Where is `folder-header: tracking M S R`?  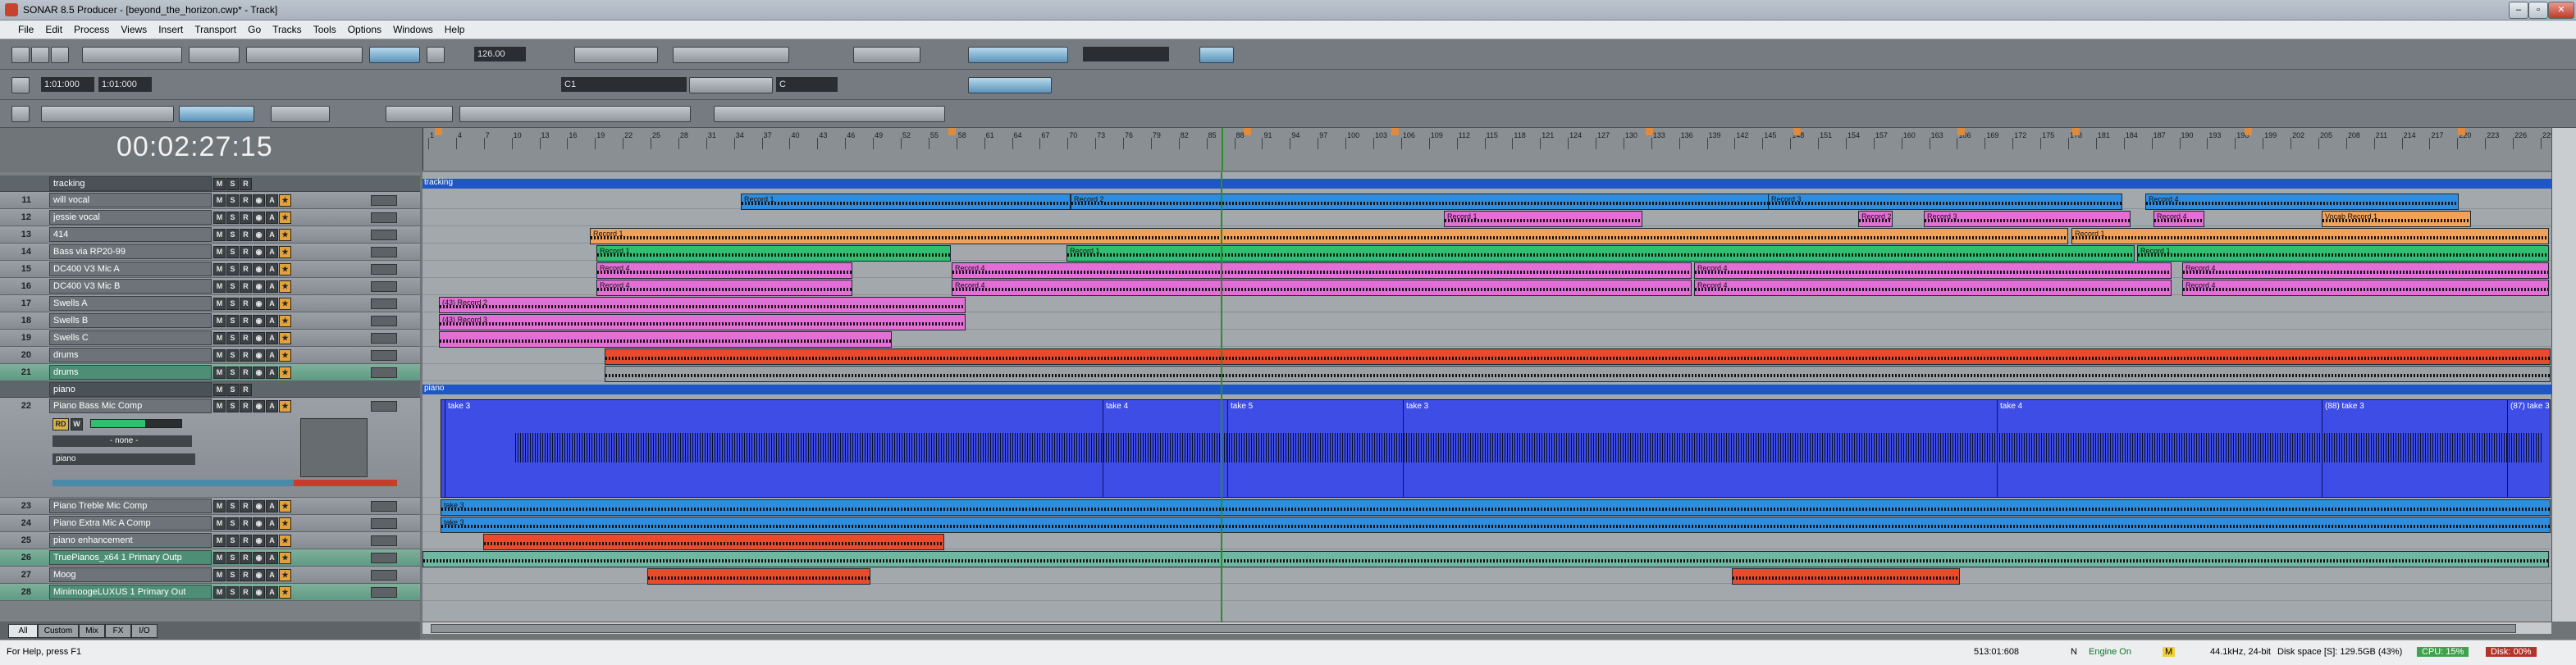 folder-header: tracking M S R is located at coordinates (210, 183).